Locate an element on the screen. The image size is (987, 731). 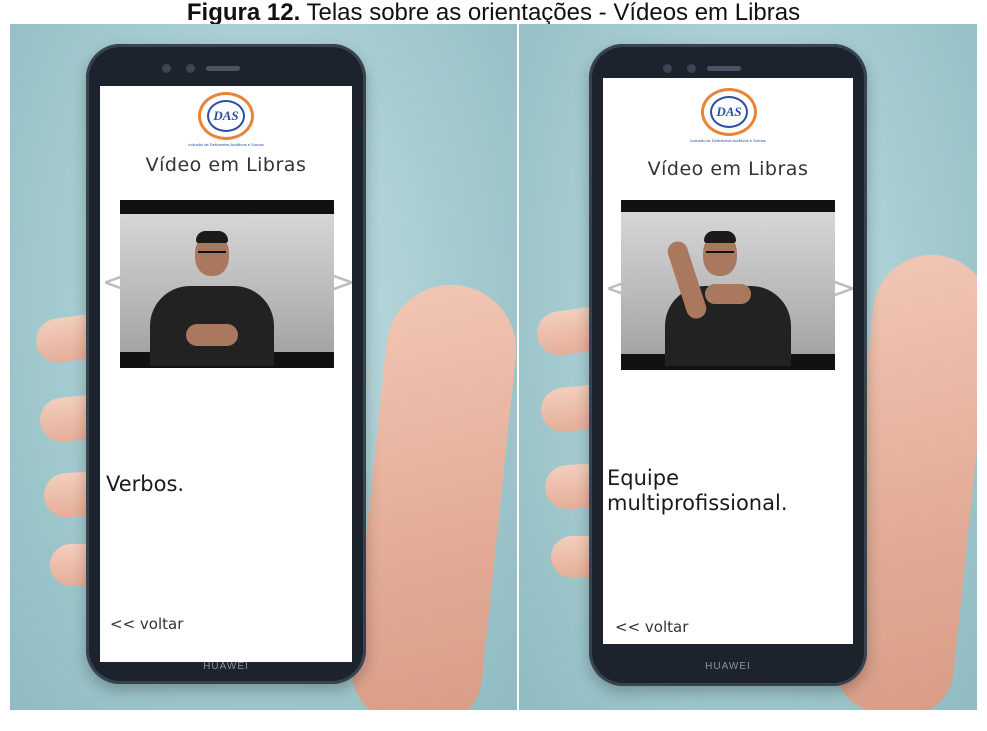
person-hand is located at coordinates (728, 294).